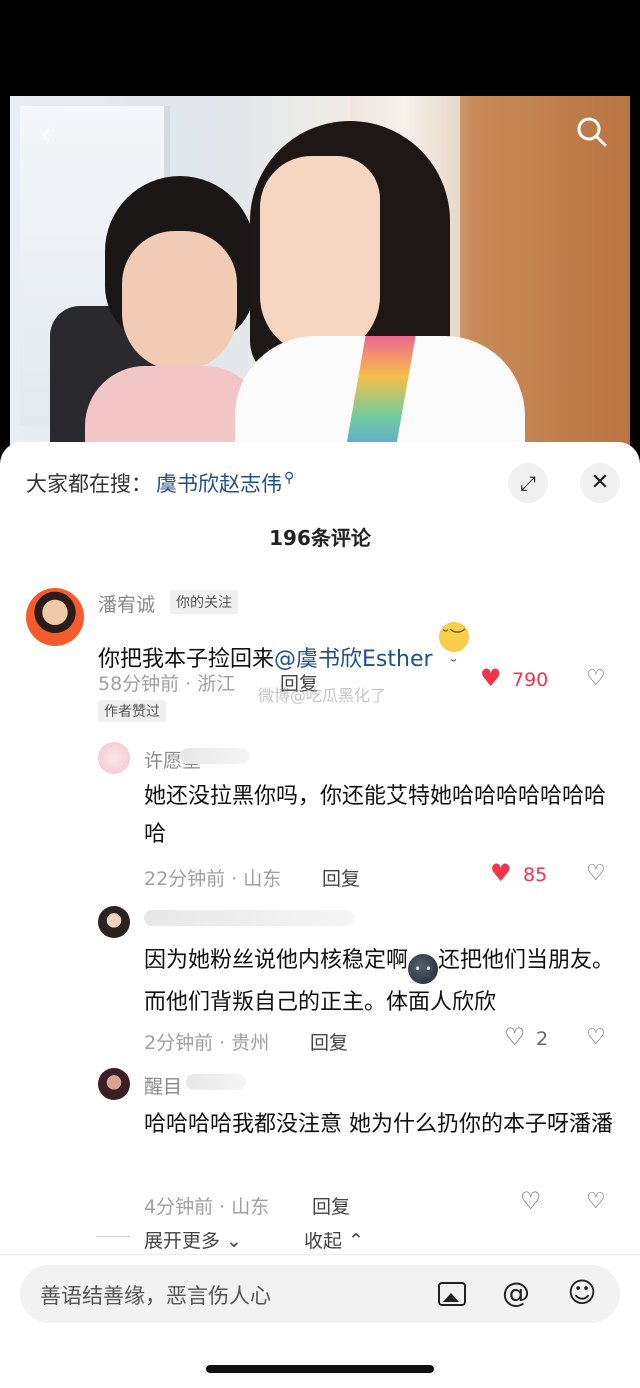 The height and width of the screenshot is (1388, 640). I want to click on like-count: 85, so click(535, 875).